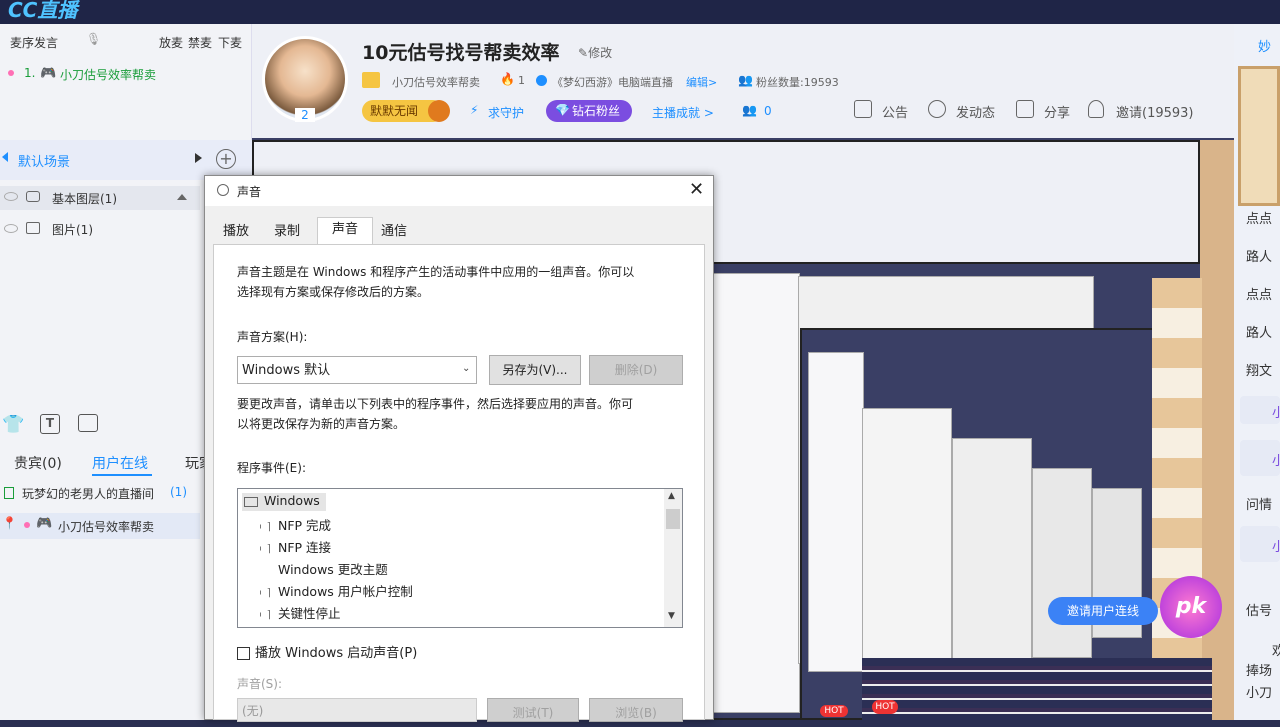  I want to click on instruction-line-1: 要更改声音，请单击以下列表中的程序事件，然后选择要应用的声音。你可, so click(435, 404).